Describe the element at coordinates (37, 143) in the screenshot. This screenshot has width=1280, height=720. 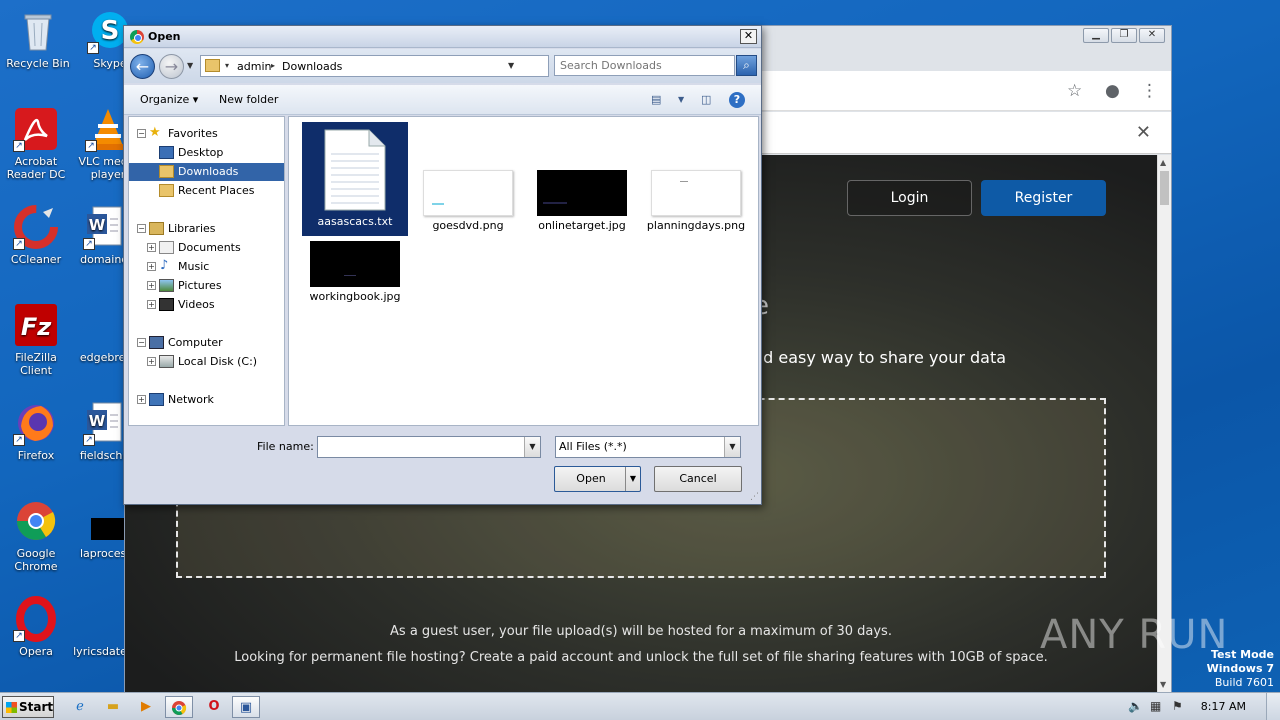
I see `desktop-icon-acrobat: ↗ Acrobat Reader DC` at that location.